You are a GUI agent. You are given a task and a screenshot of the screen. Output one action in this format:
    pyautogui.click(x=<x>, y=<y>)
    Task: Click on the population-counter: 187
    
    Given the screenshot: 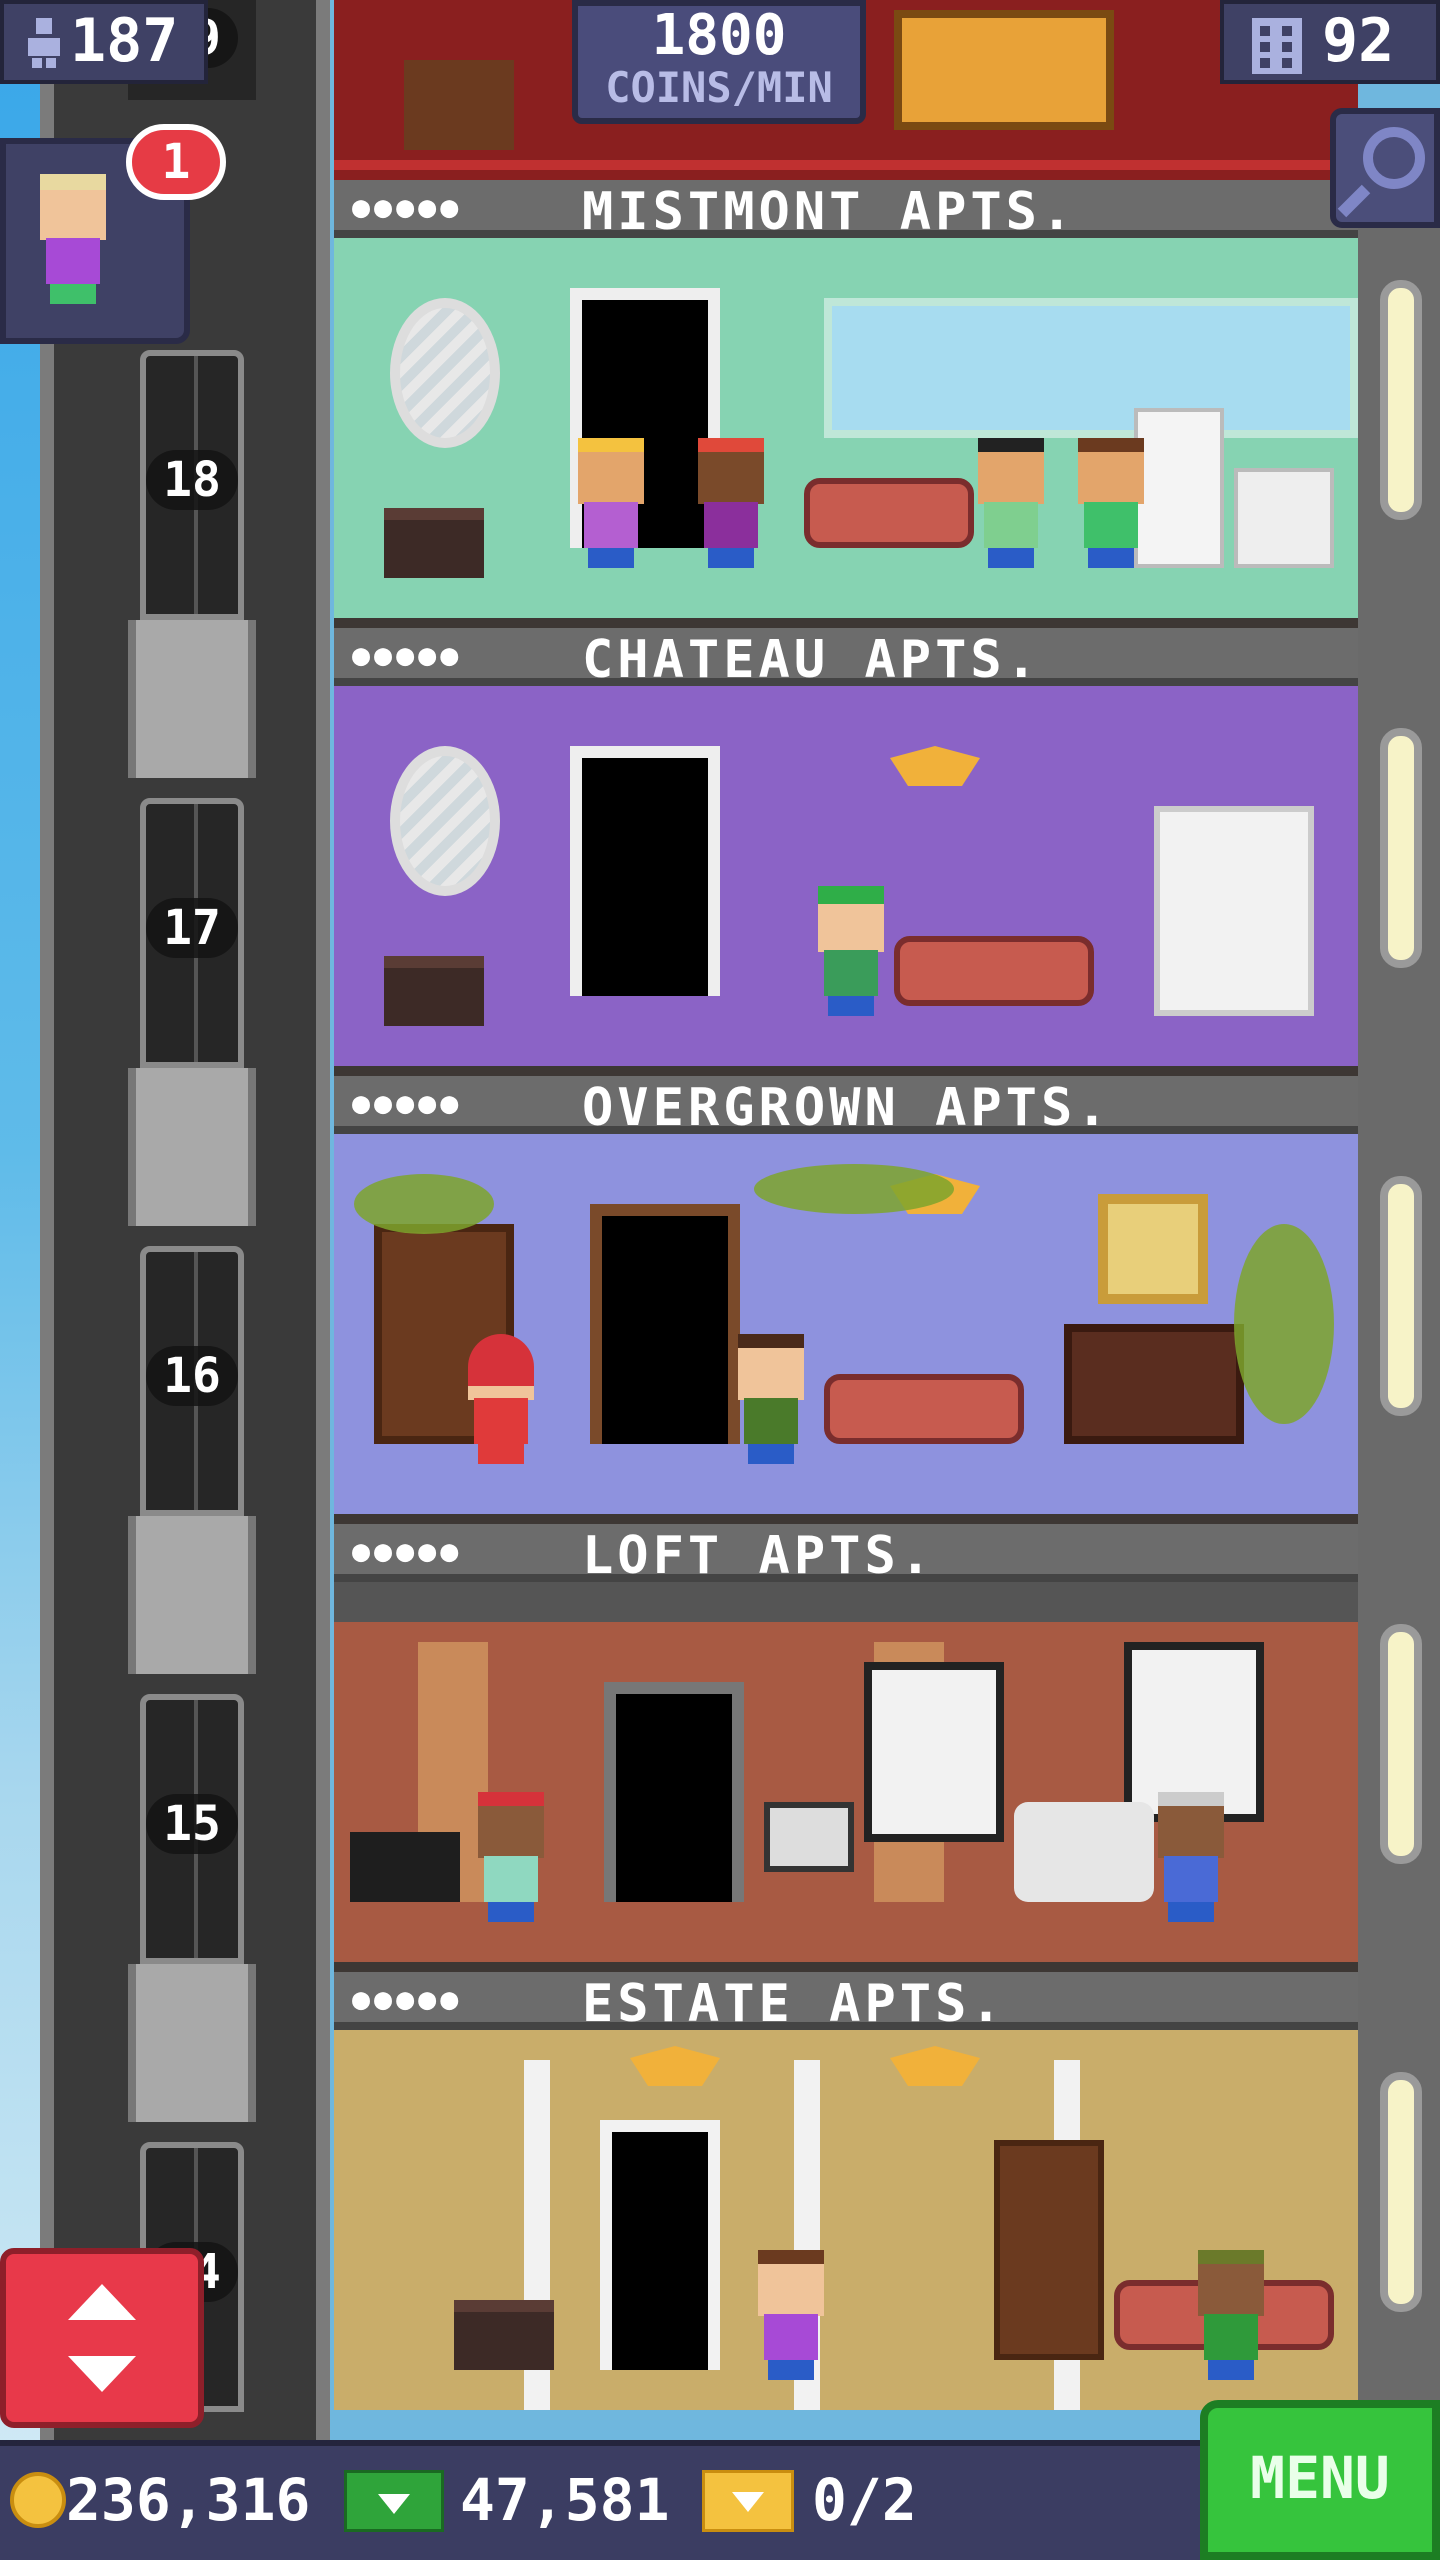 What is the action you would take?
    pyautogui.click(x=104, y=42)
    